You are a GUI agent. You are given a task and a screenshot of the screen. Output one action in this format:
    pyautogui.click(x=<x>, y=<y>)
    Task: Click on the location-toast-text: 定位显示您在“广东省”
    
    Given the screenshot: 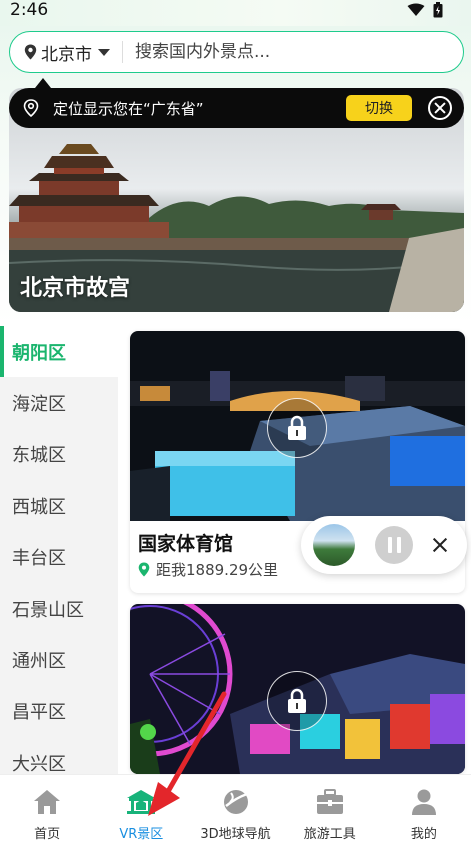 What is the action you would take?
    pyautogui.click(x=128, y=108)
    